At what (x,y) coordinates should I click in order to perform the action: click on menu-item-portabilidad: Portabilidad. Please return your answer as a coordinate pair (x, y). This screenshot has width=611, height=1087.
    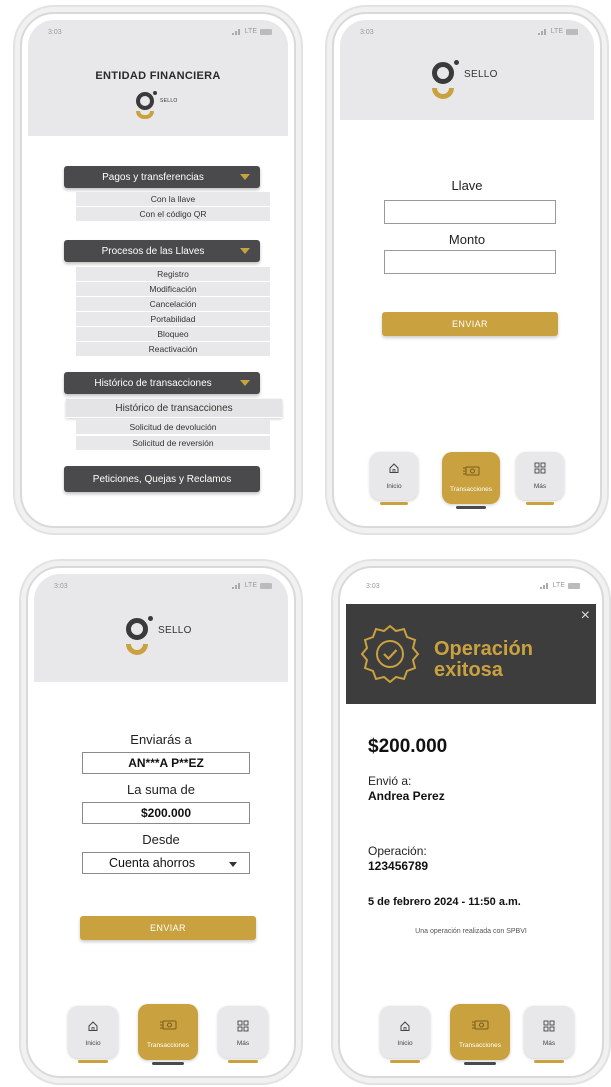
    Looking at the image, I should click on (173, 319).